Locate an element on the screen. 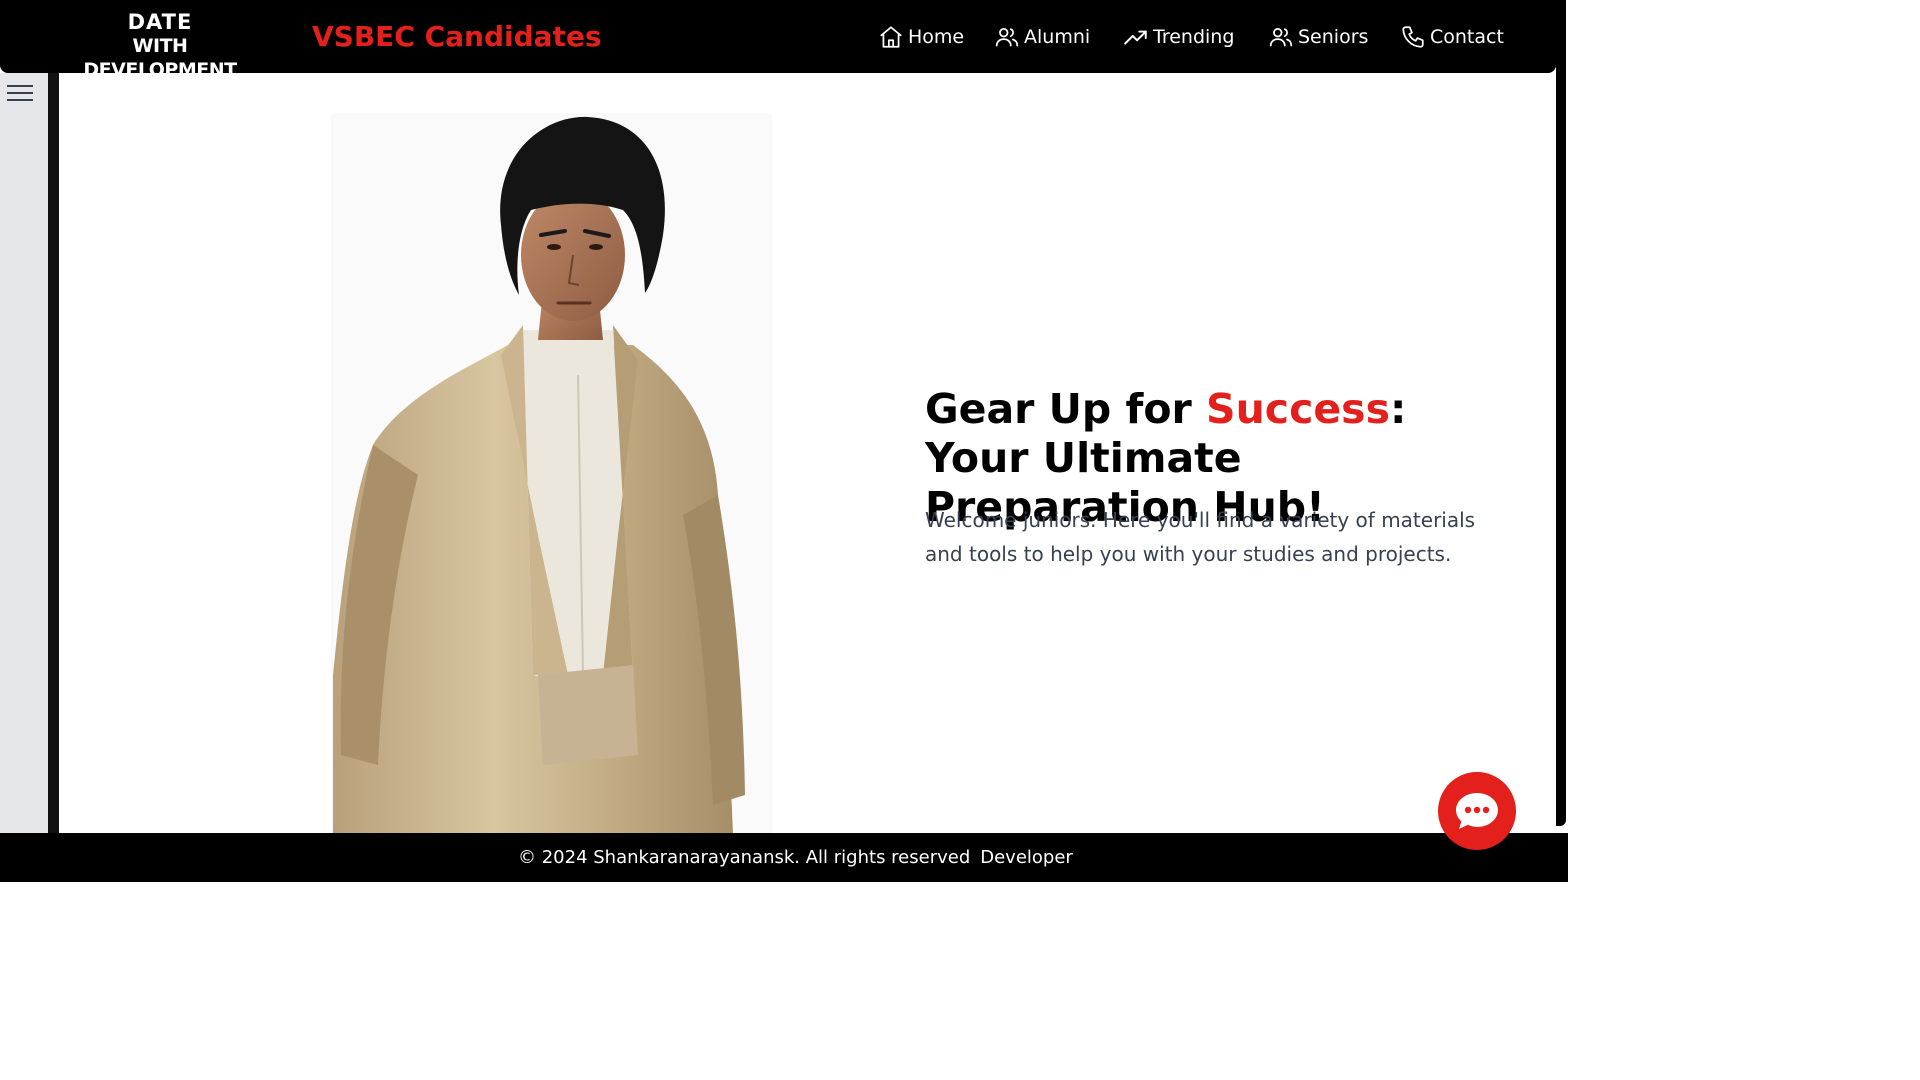 This screenshot has height=1080, width=1920. hero-portrait-illustration is located at coordinates (539, 474).